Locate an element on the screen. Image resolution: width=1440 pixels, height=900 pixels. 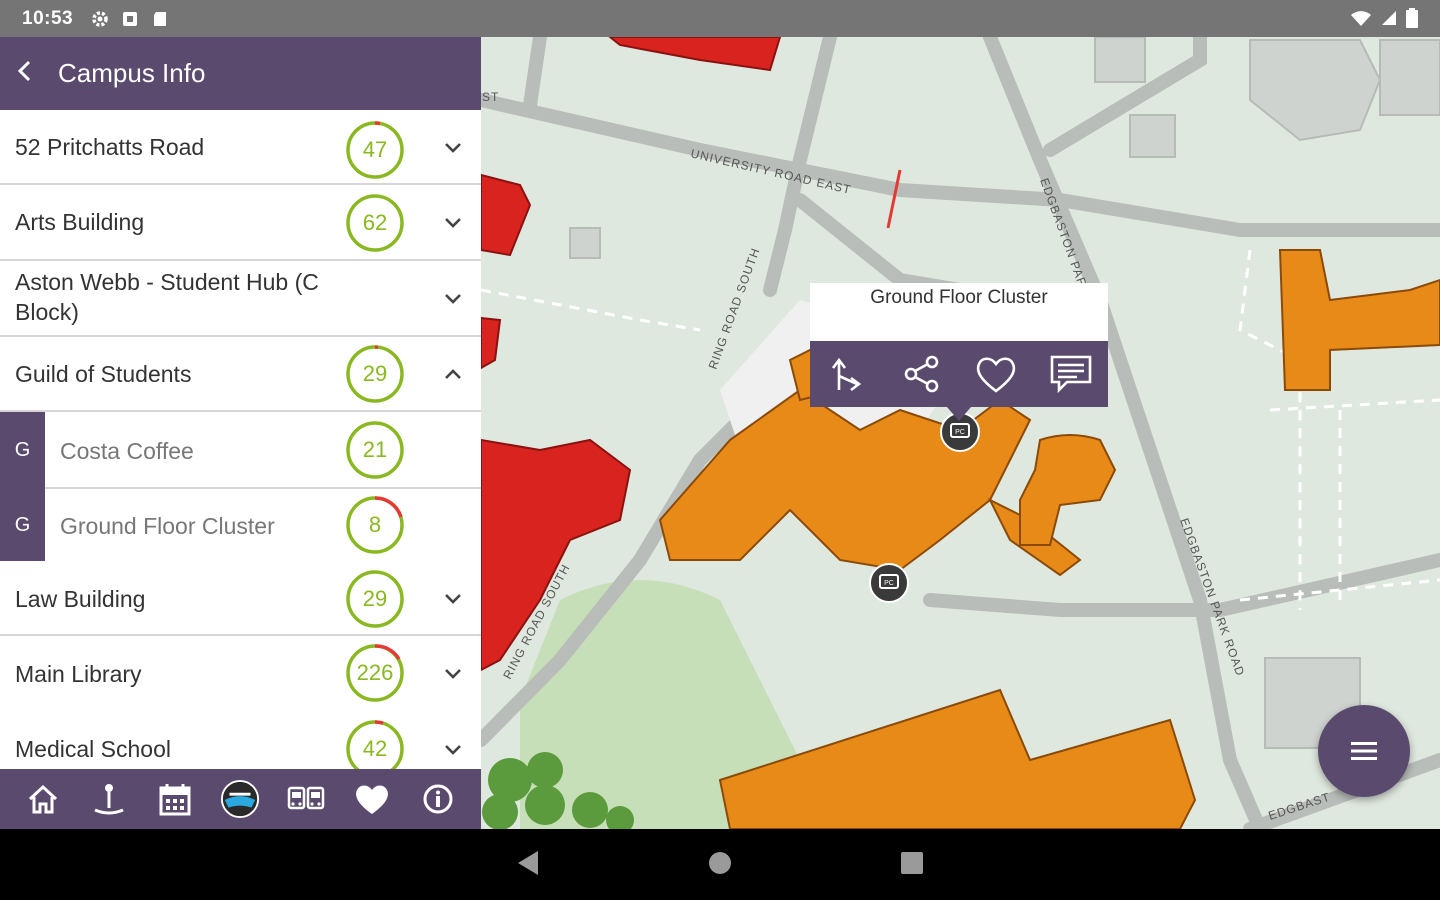
share-icon is located at coordinates (922, 374).